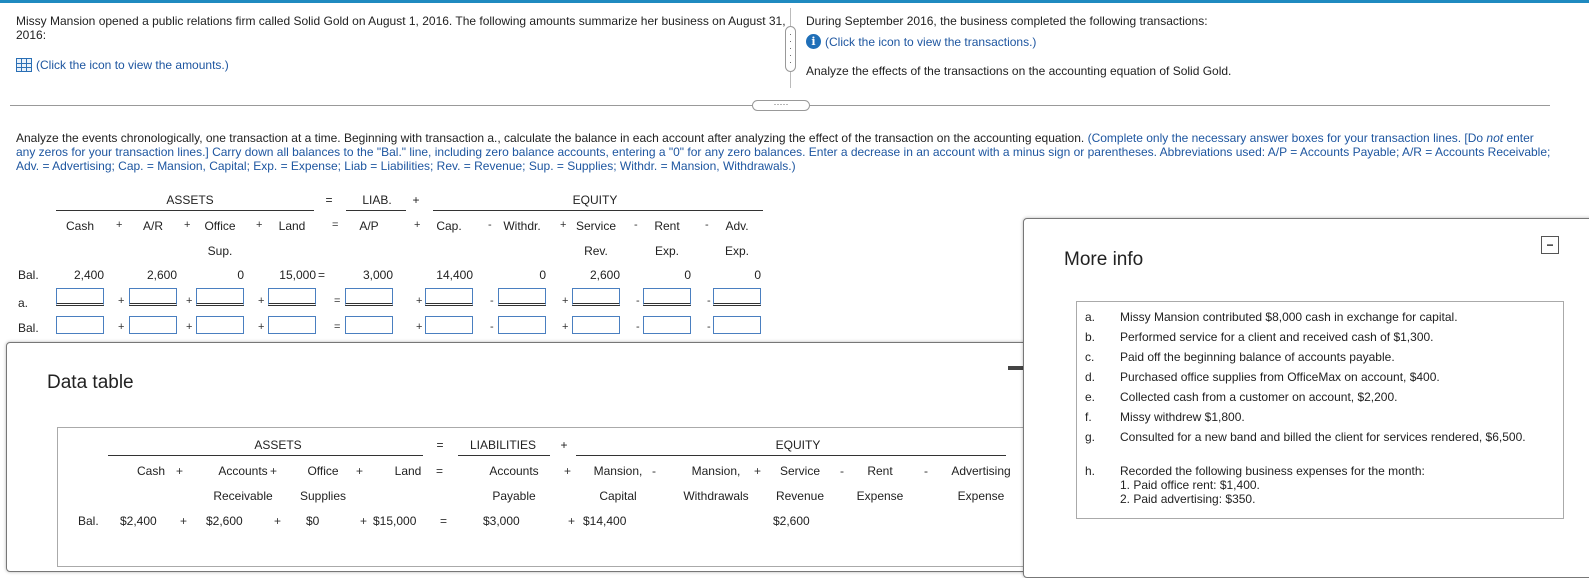 This screenshot has width=1589, height=578. I want to click on column-header-sub: Sup., so click(220, 251).